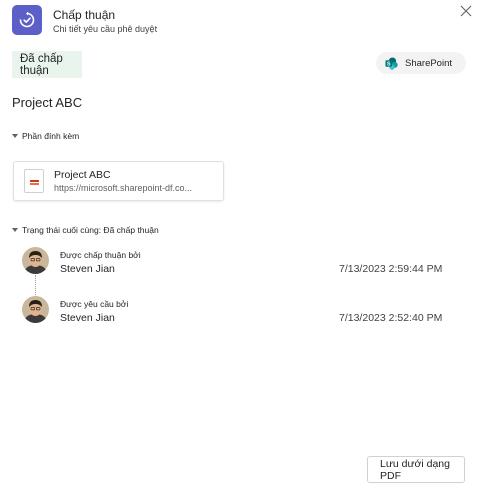  Describe the element at coordinates (84, 15) in the screenshot. I see `page-title: Chấp thuận` at that location.